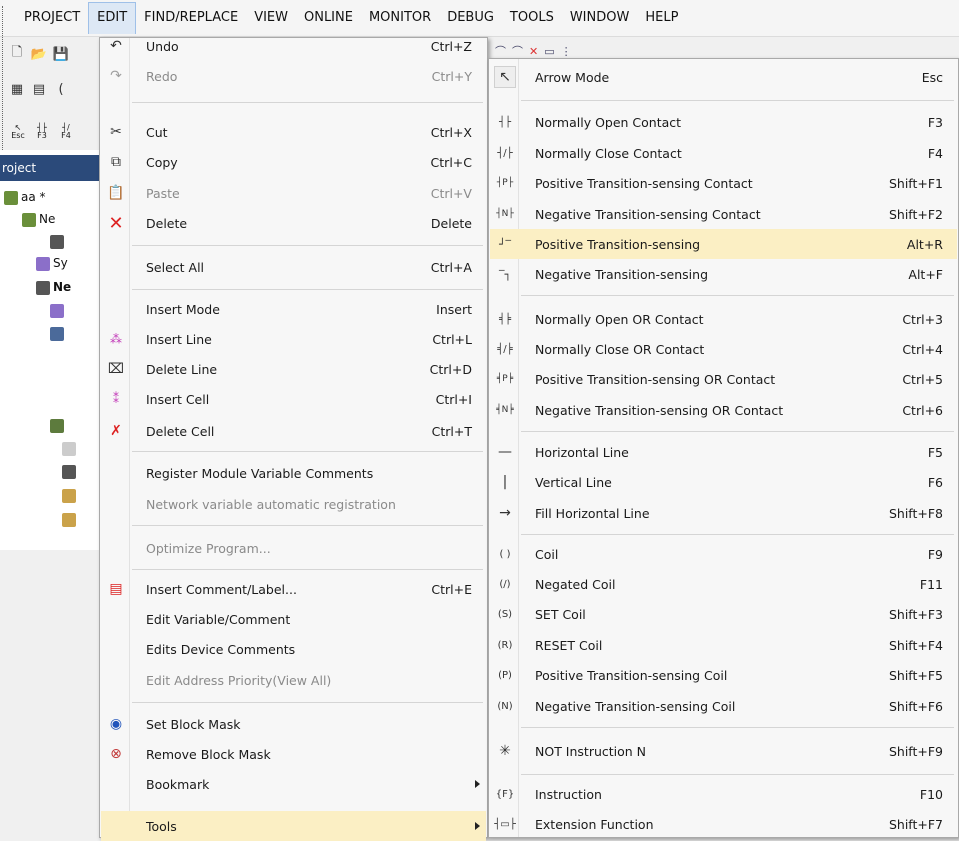 The width and height of the screenshot is (959, 841). What do you see at coordinates (61, 54) in the screenshot?
I see `save-icon: 💾` at bounding box center [61, 54].